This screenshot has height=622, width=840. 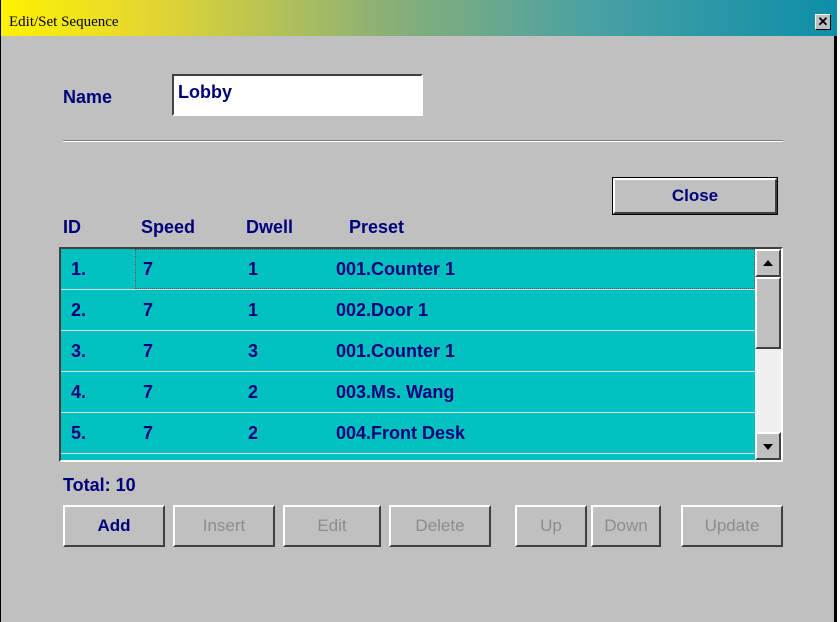 What do you see at coordinates (768, 313) in the screenshot?
I see `scroll-thumb` at bounding box center [768, 313].